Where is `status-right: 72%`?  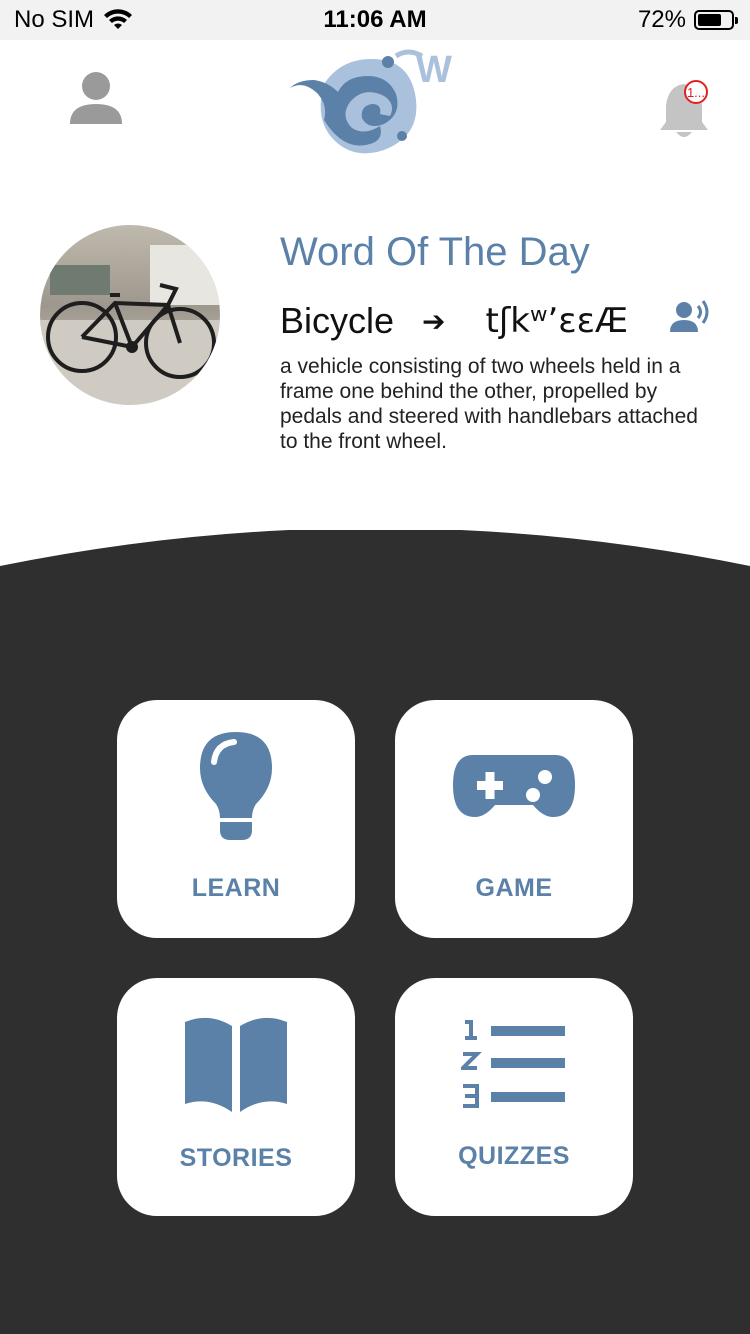 status-right: 72% is located at coordinates (687, 20).